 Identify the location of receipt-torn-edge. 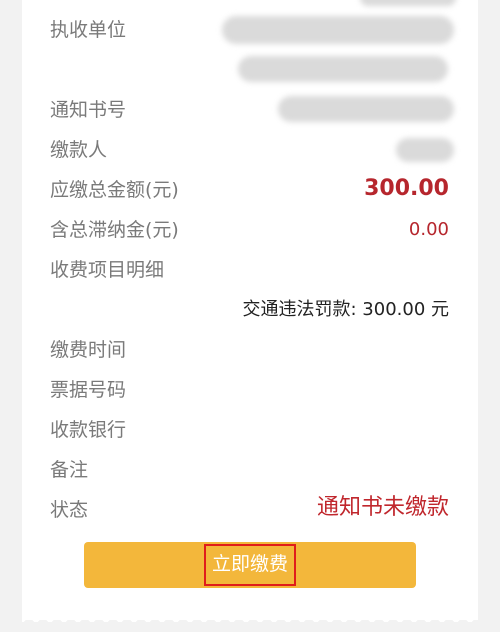
(250, 617).